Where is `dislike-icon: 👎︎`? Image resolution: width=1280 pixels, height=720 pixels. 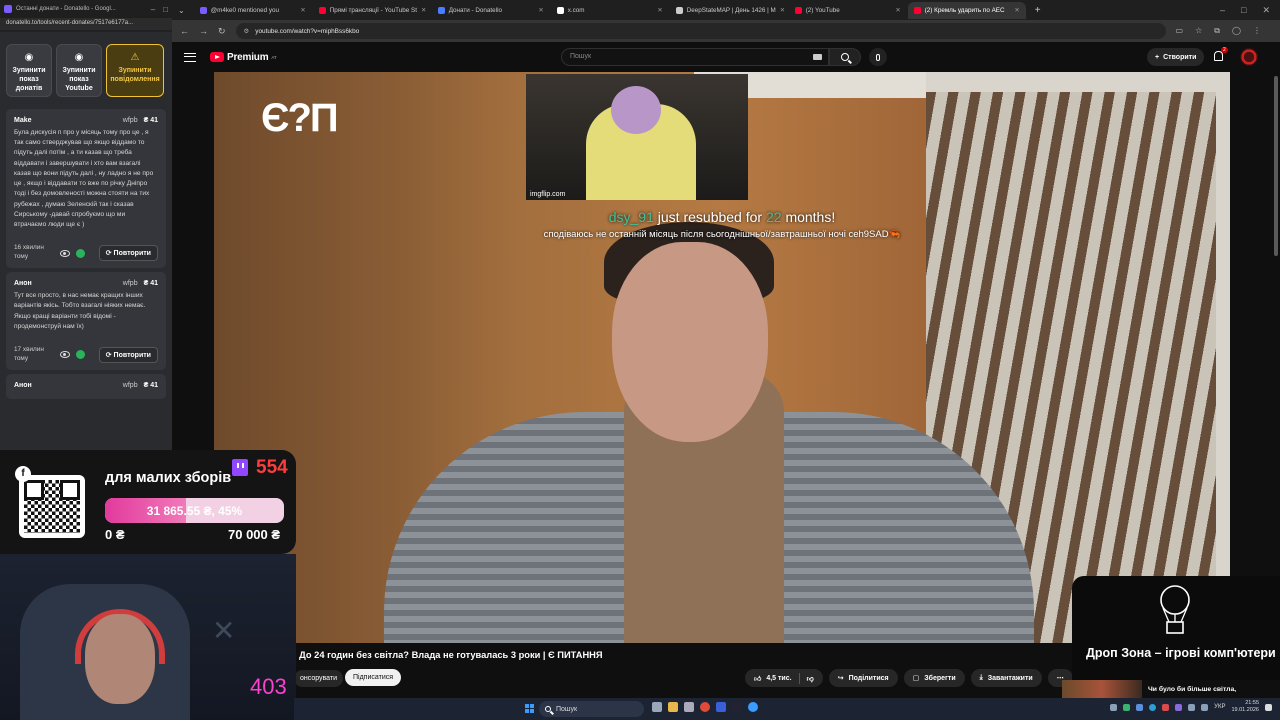 dislike-icon: 👎︎ is located at coordinates (810, 678).